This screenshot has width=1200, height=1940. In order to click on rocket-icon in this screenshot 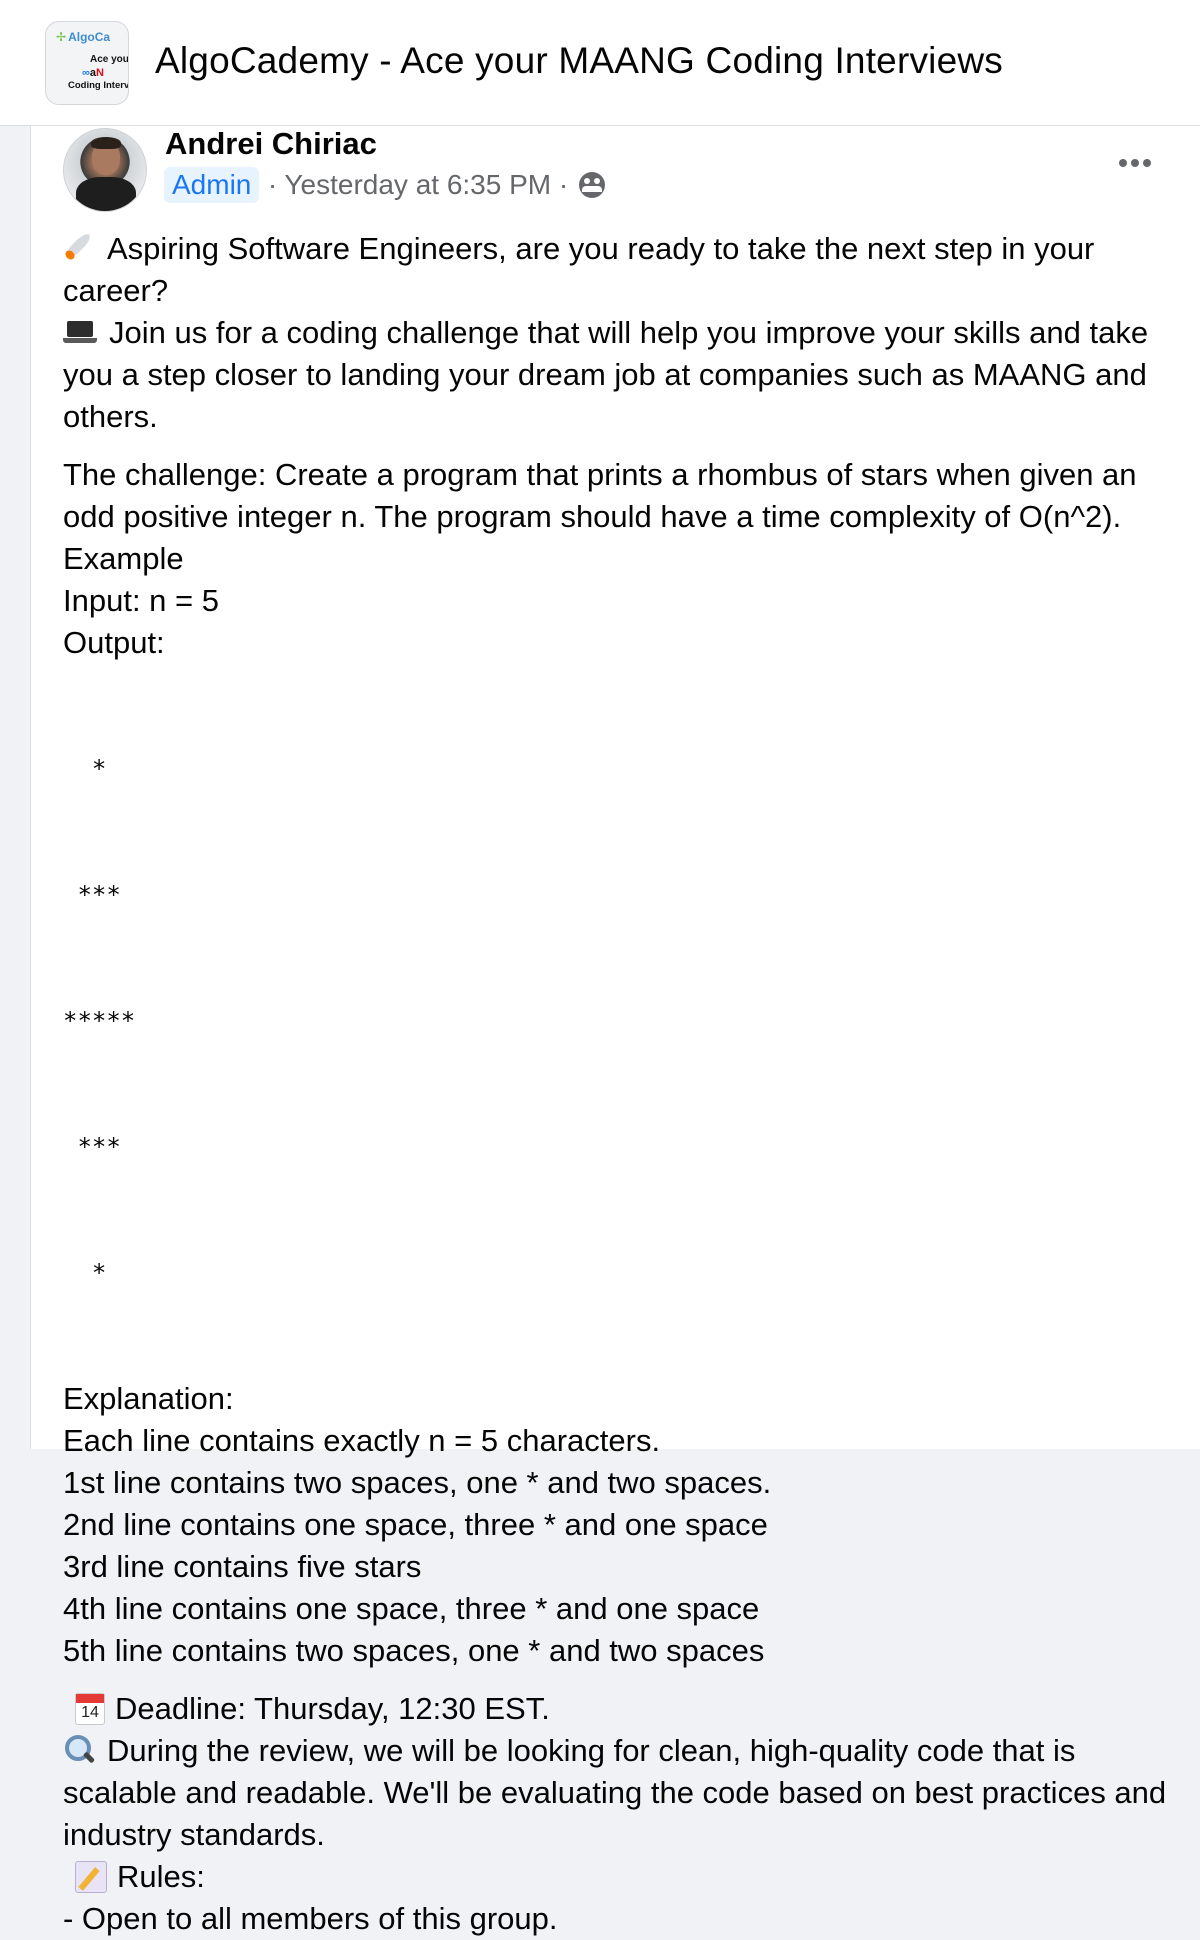, I will do `click(80, 246)`.